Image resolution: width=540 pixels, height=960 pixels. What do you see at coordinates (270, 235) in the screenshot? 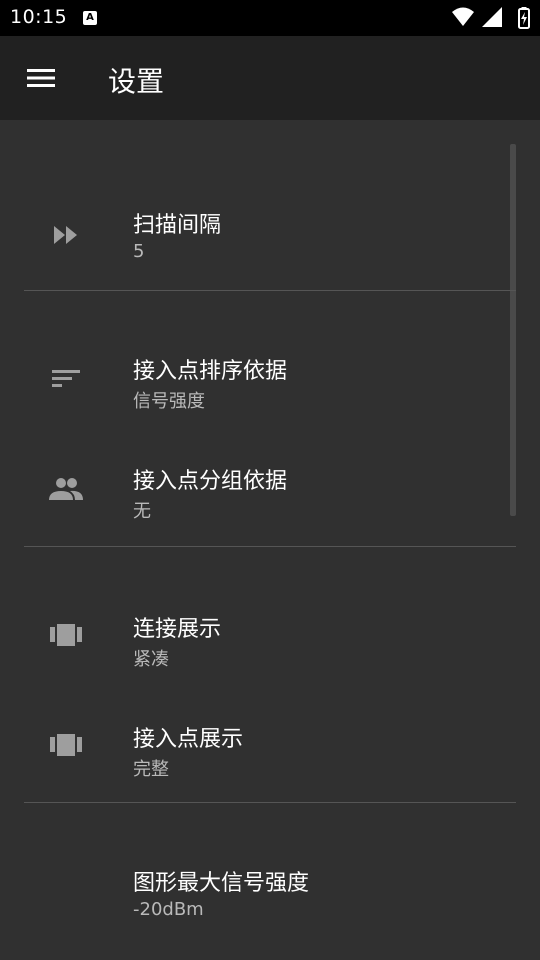
I see `setting-scan-interval: 扫描间隔 5` at bounding box center [270, 235].